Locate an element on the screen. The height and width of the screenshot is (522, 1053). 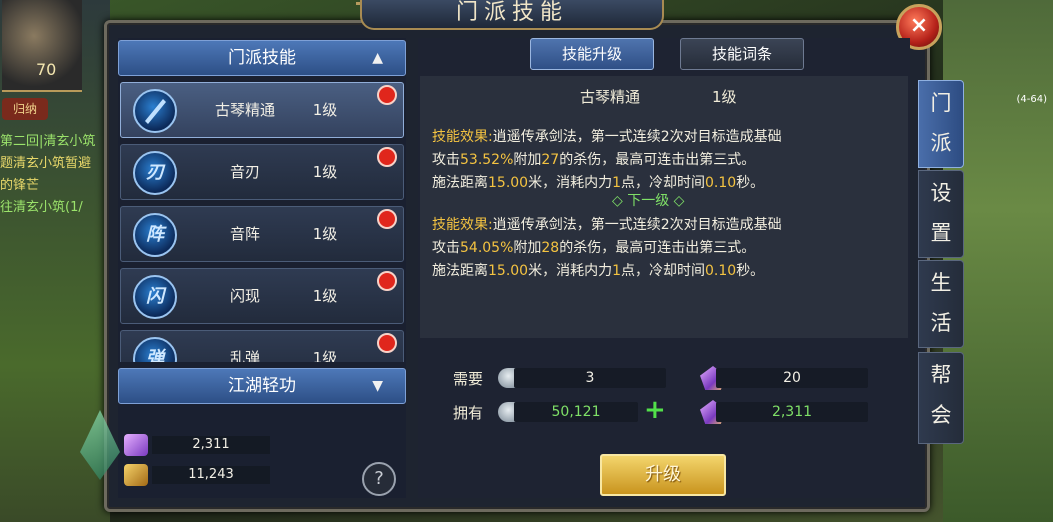
resource-crystal: 2,311 is located at coordinates (197, 445).